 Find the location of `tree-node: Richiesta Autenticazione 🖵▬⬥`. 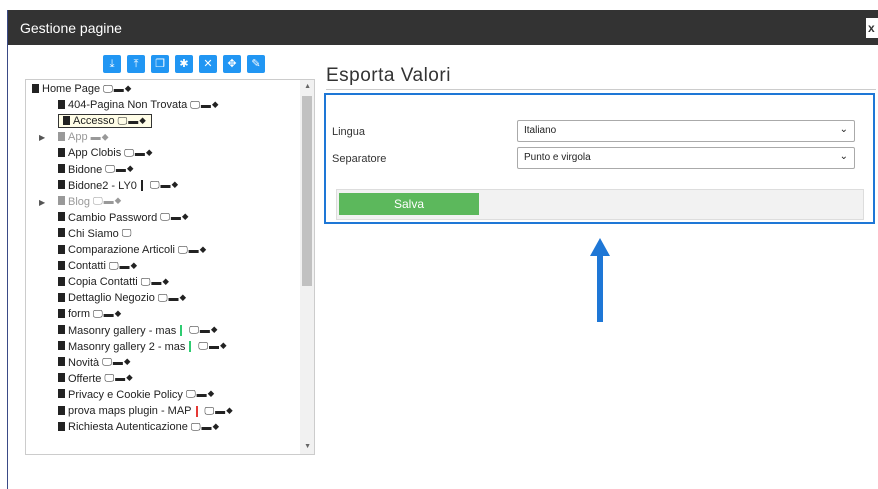

tree-node: Richiesta Autenticazione 🖵▬⬥ is located at coordinates (139, 429).